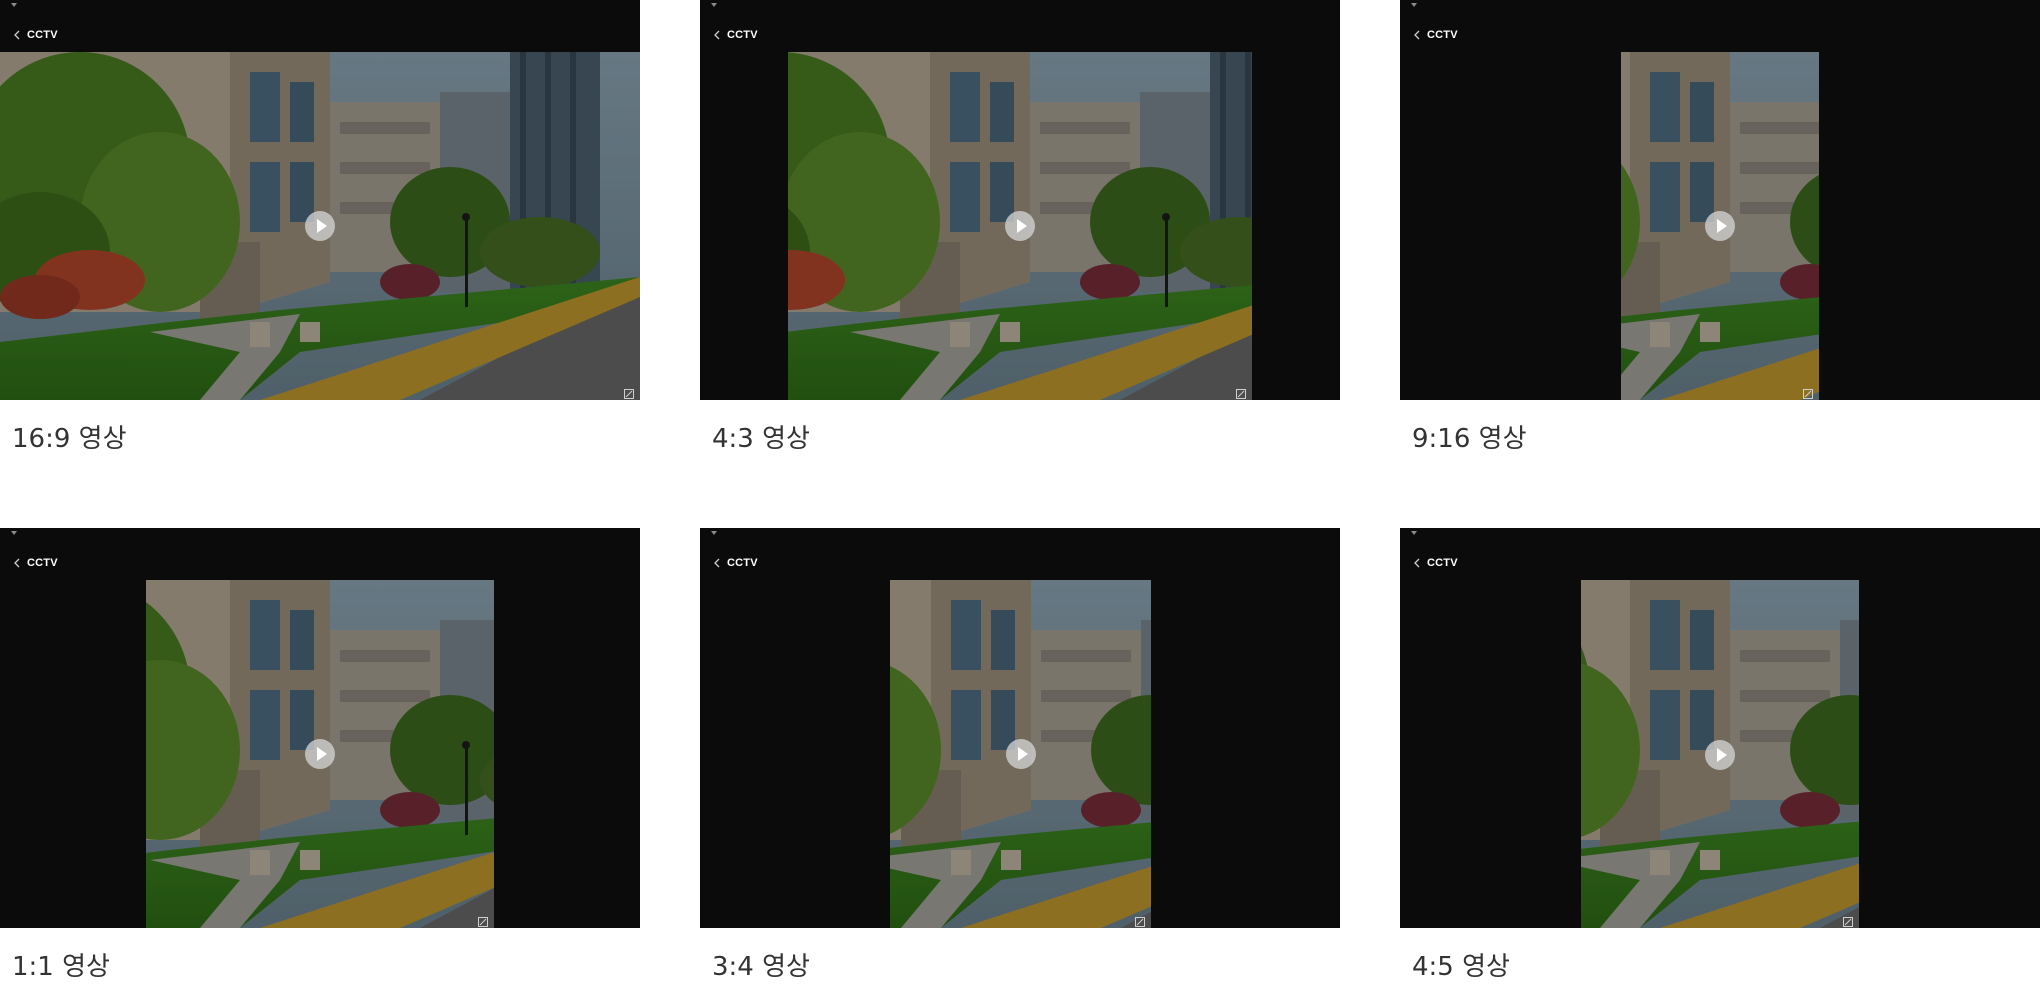 This screenshot has height=996, width=2040. What do you see at coordinates (61, 967) in the screenshot?
I see `video-caption: 1:1 영상` at bounding box center [61, 967].